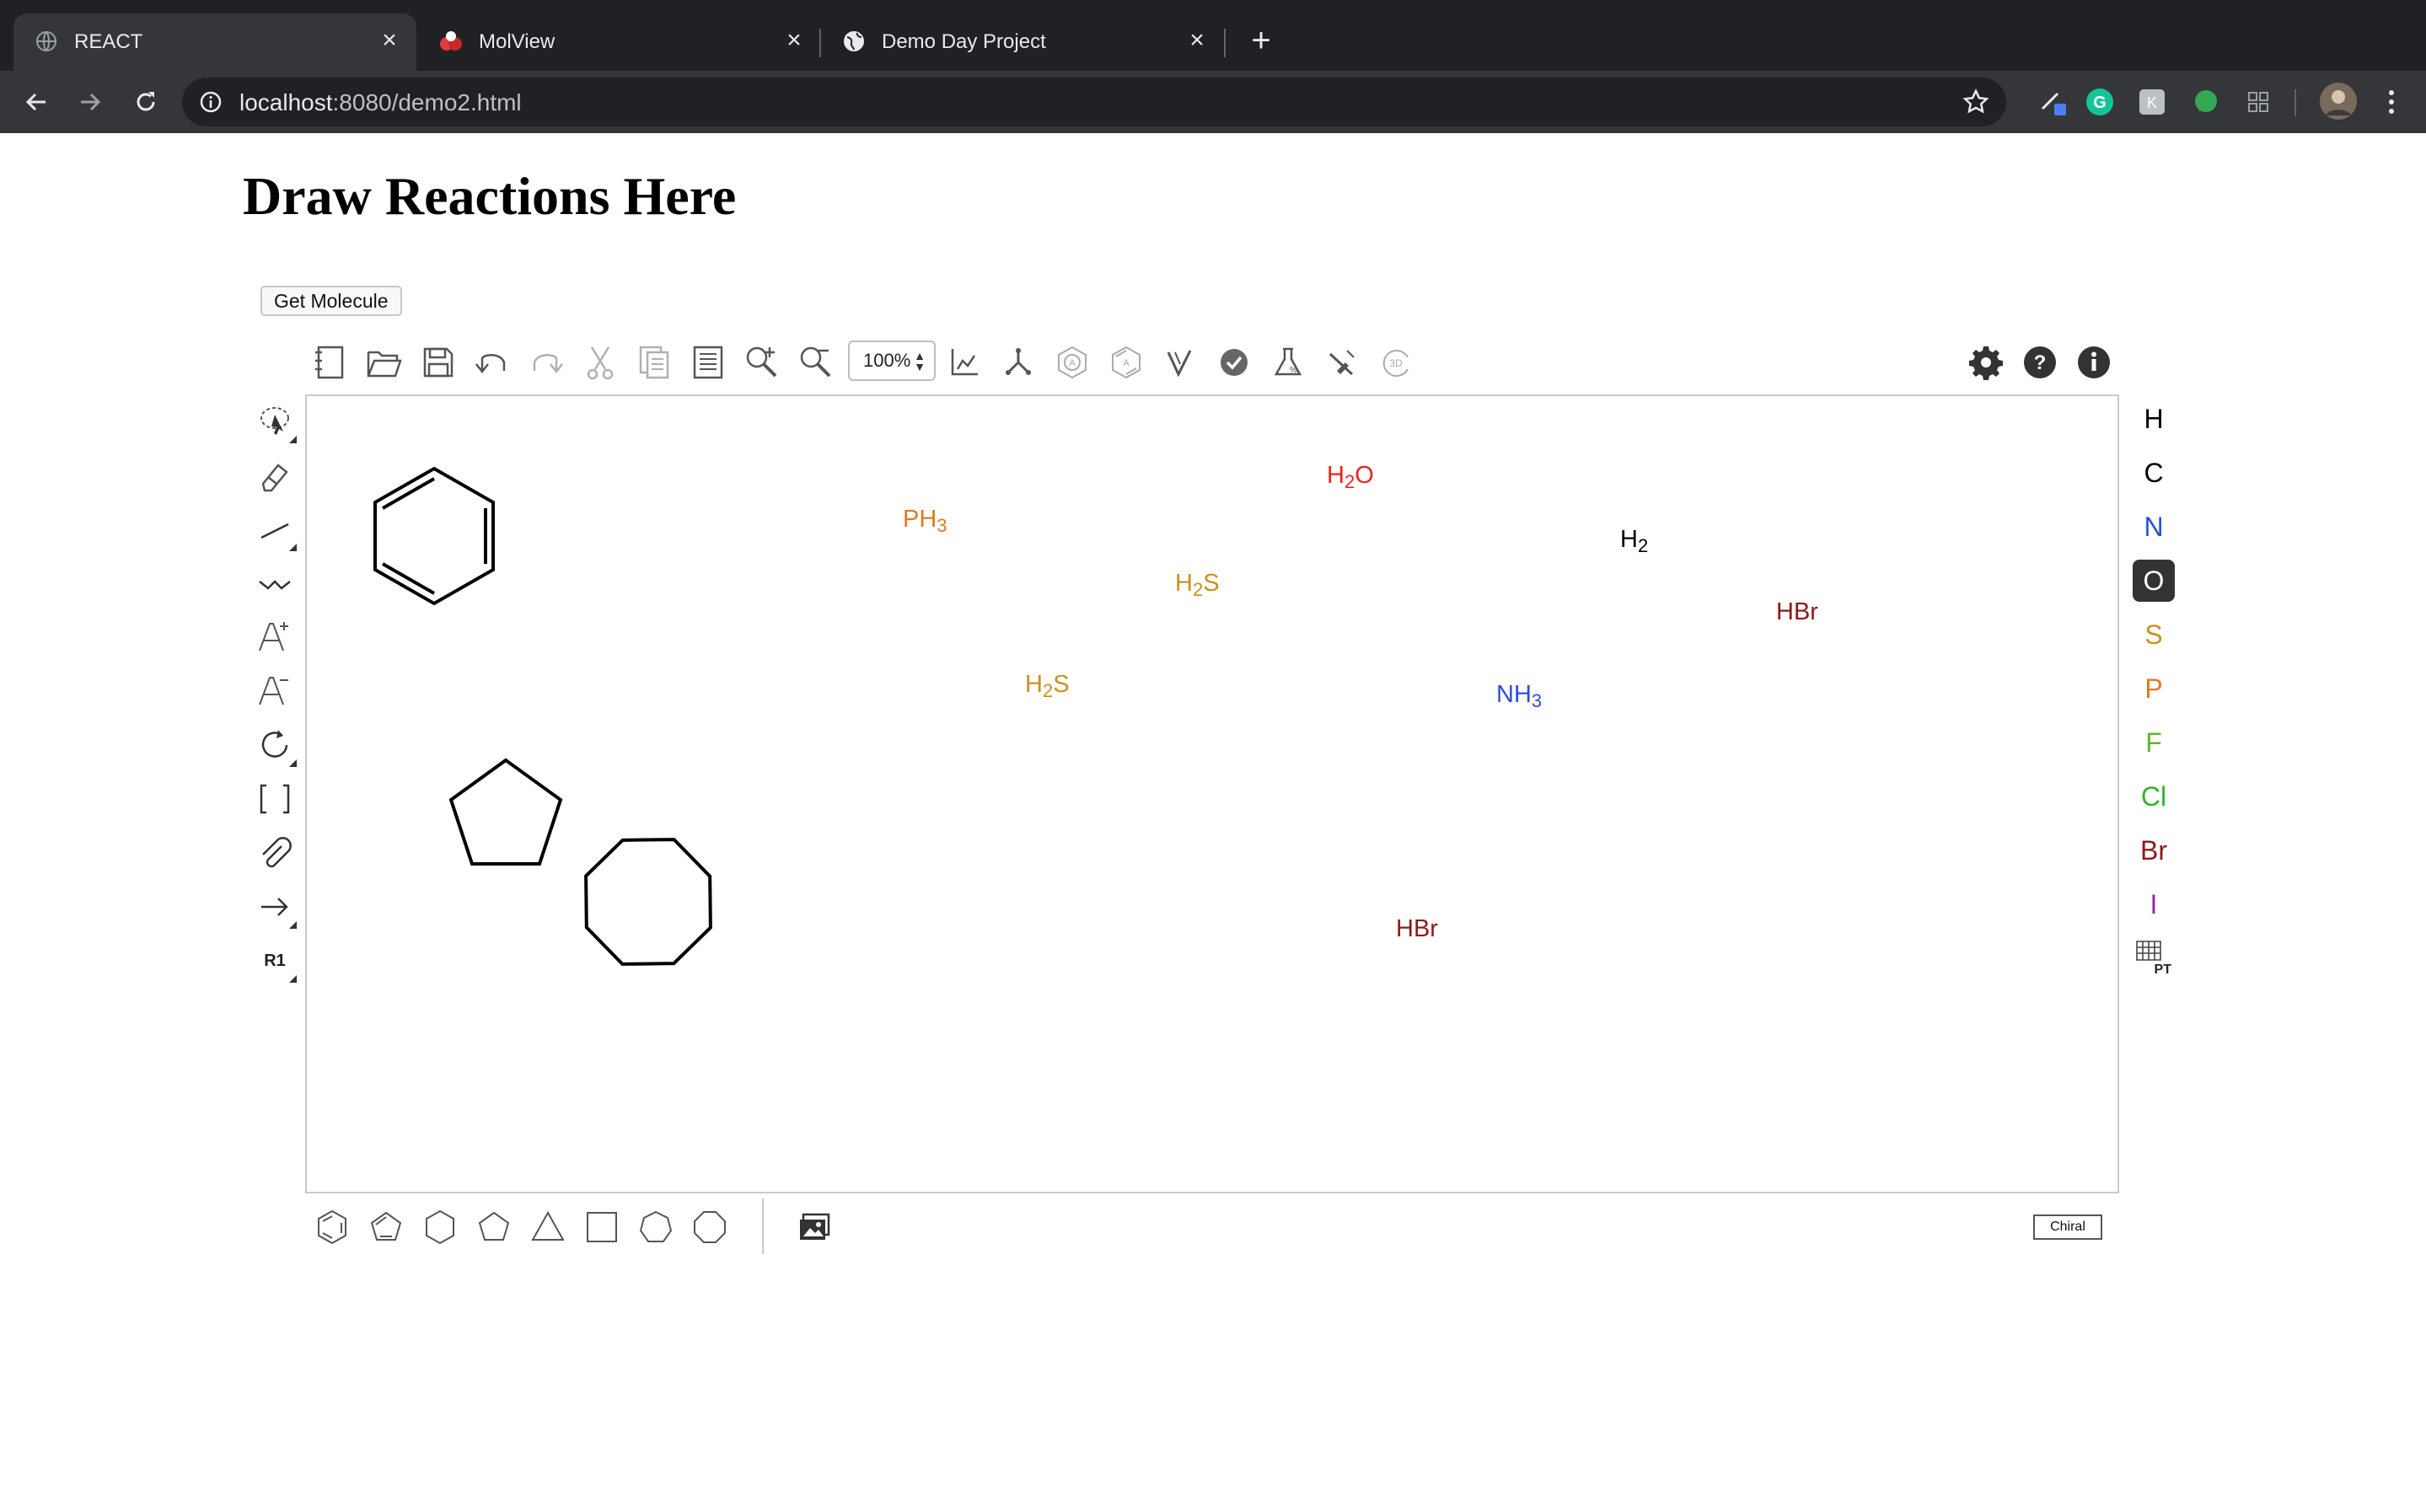 The image size is (2426, 1512). Describe the element at coordinates (708, 362) in the screenshot. I see `paste-icon` at that location.